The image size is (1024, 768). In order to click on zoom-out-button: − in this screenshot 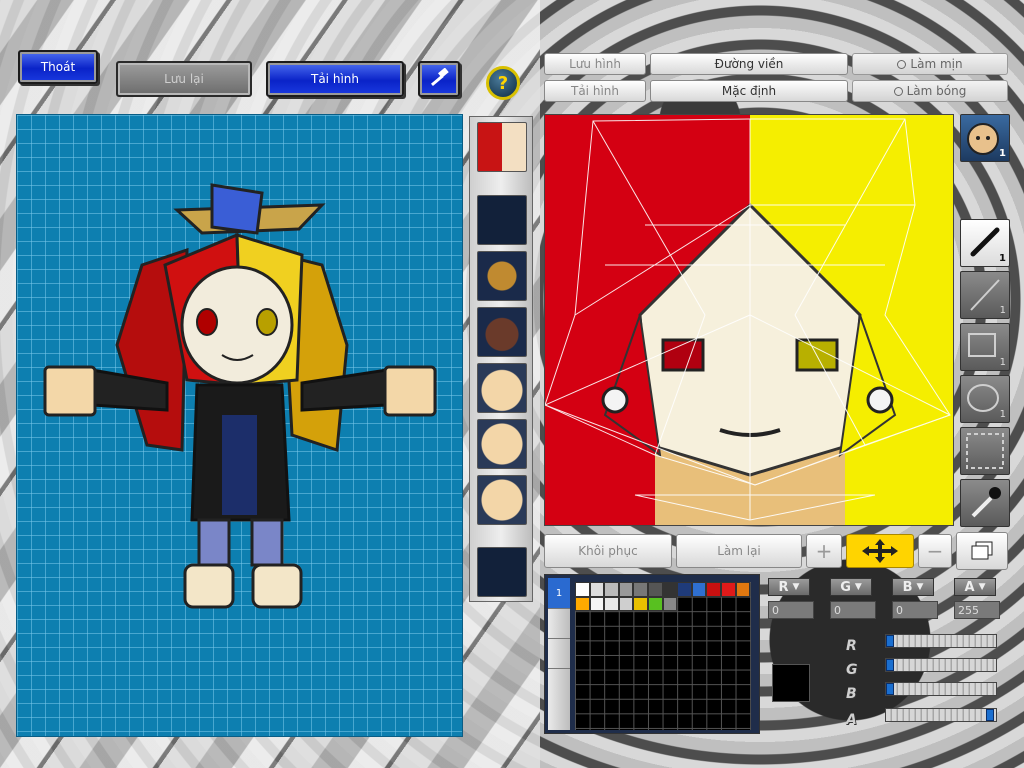, I will do `click(935, 551)`.